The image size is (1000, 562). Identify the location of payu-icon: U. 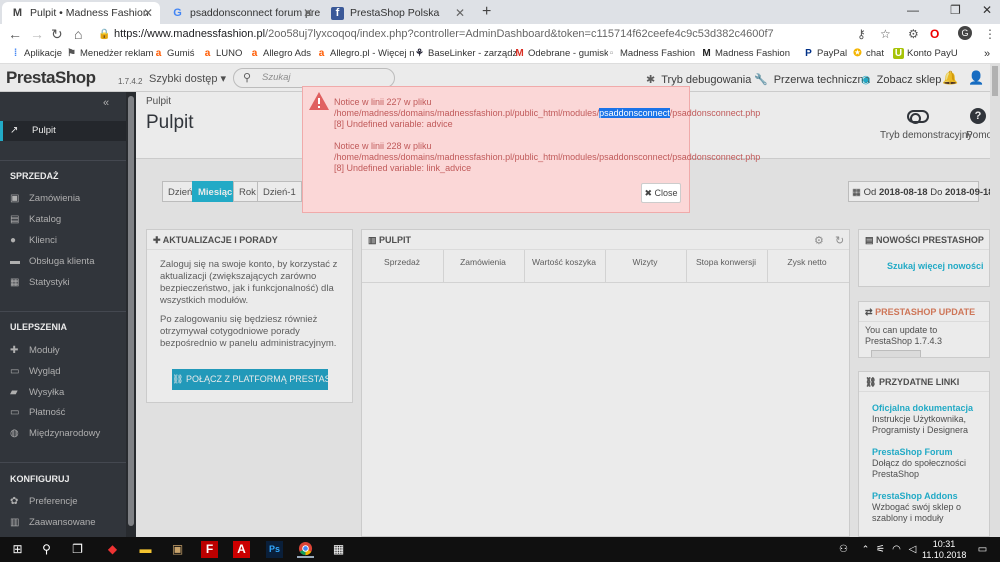
(898, 53).